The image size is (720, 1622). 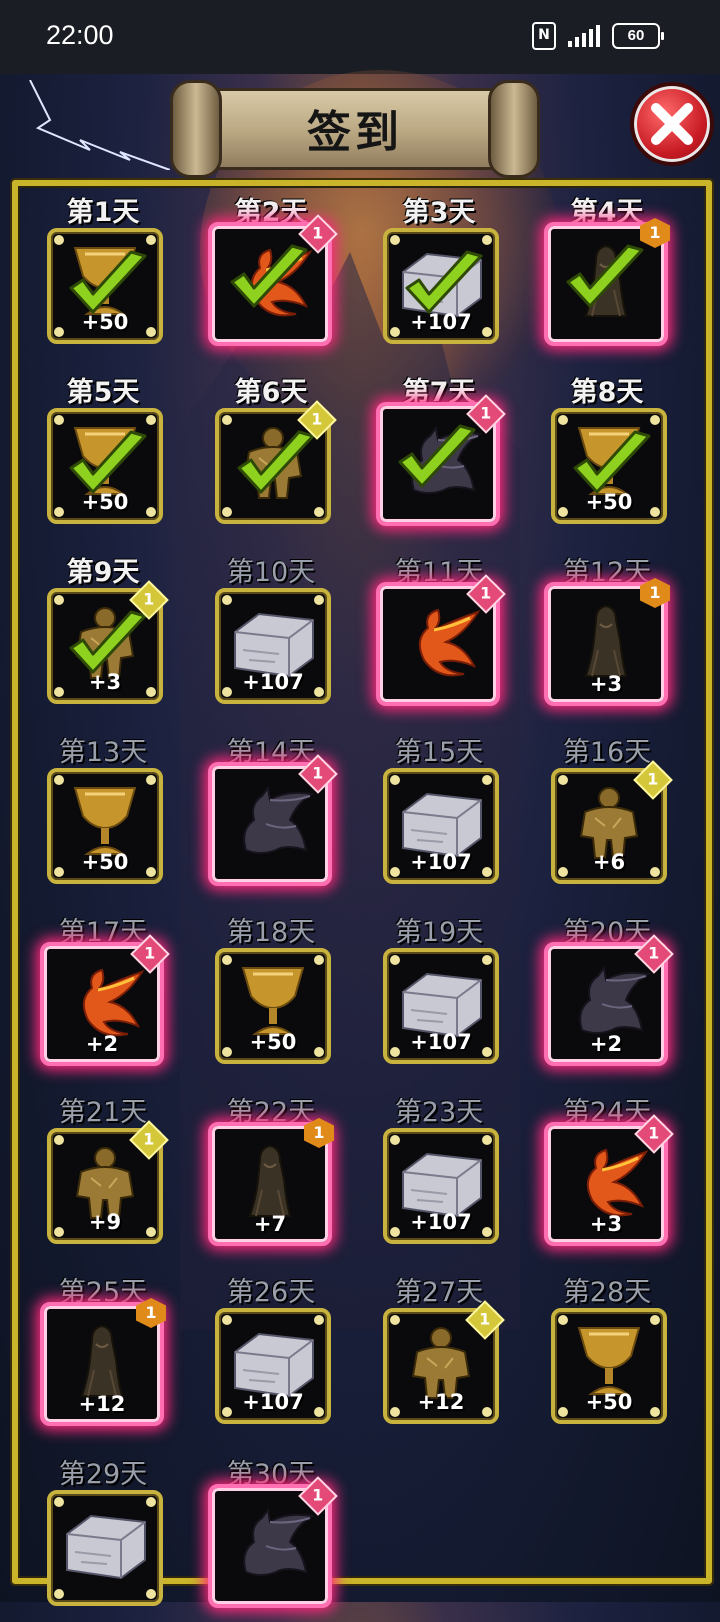 I want to click on reward-tile, so click(x=105, y=1548).